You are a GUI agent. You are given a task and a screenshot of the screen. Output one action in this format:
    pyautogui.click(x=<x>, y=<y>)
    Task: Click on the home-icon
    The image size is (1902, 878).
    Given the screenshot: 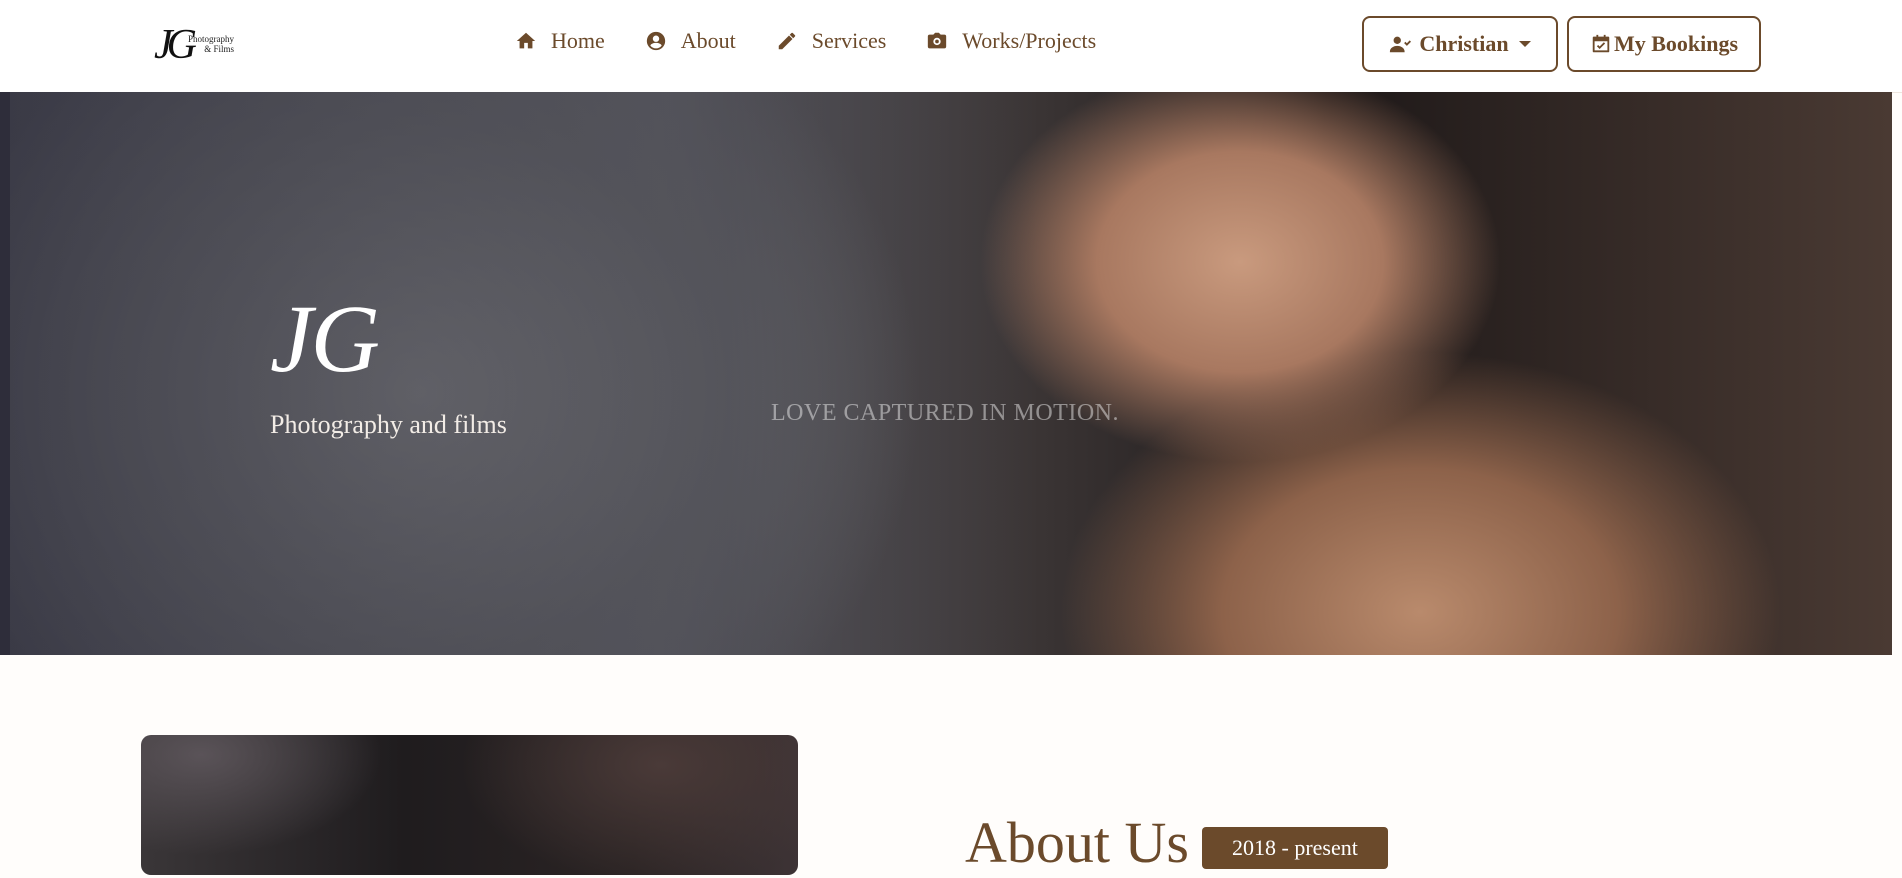 What is the action you would take?
    pyautogui.click(x=526, y=40)
    